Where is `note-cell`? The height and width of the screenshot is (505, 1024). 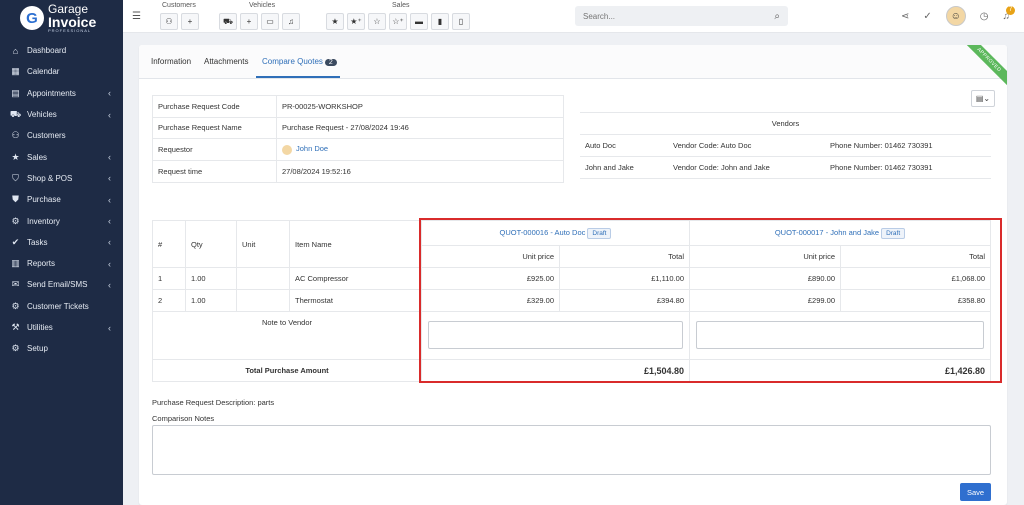 note-cell is located at coordinates (555, 335).